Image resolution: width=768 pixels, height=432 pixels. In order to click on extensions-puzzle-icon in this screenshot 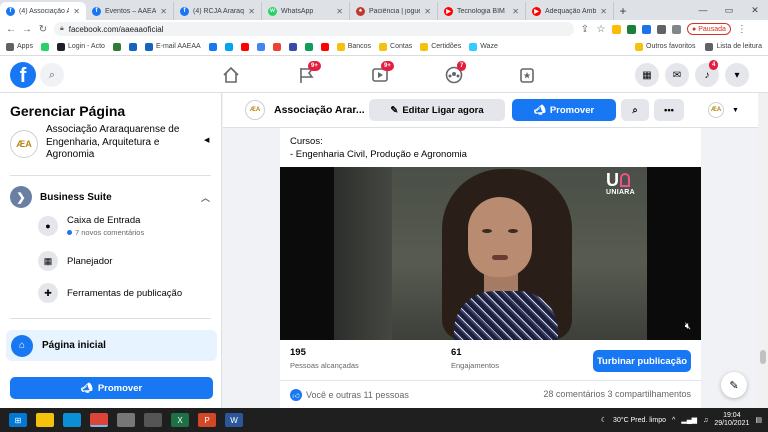, I will do `click(661, 29)`.